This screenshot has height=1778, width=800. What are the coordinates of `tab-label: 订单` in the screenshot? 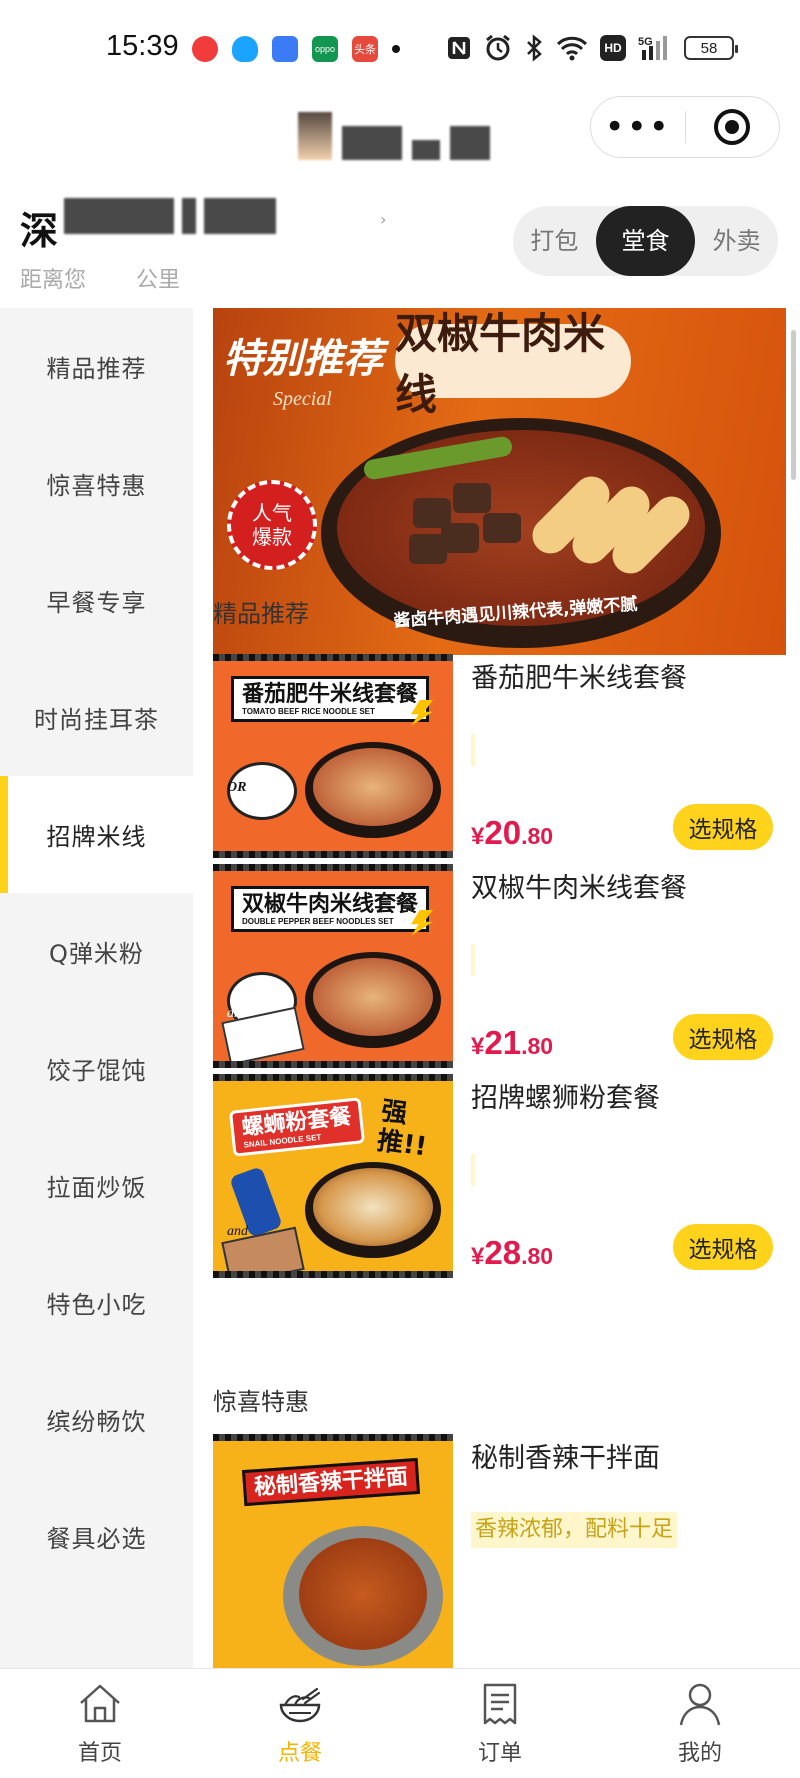 It's located at (499, 1753).